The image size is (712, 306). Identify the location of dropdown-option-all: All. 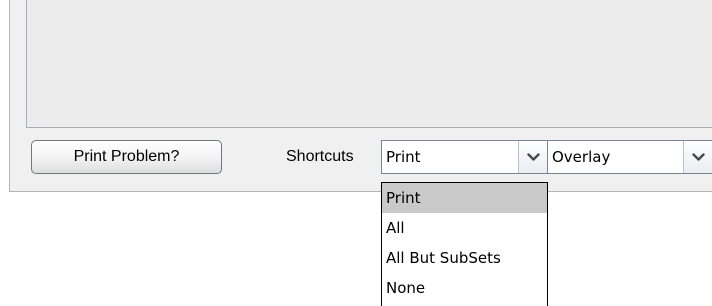
(464, 228).